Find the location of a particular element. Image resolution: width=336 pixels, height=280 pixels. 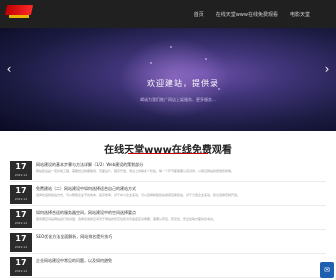

news-title: 如何选择合适的服务器空间，网站建设中的空间选择要点 is located at coordinates (86, 213).